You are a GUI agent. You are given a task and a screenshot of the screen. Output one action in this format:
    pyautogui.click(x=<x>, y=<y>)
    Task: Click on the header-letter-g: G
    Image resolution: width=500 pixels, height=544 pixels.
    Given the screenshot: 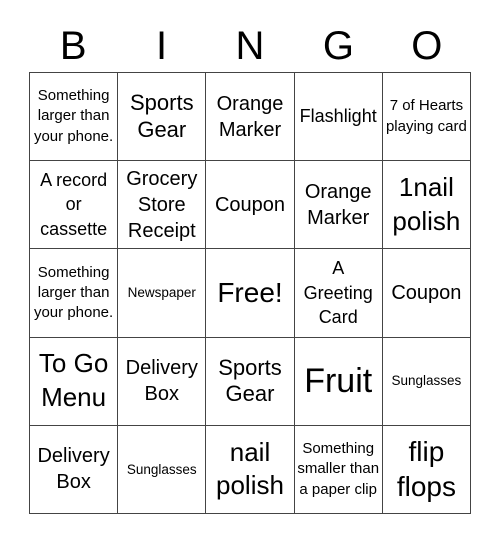 What is the action you would take?
    pyautogui.click(x=338, y=46)
    